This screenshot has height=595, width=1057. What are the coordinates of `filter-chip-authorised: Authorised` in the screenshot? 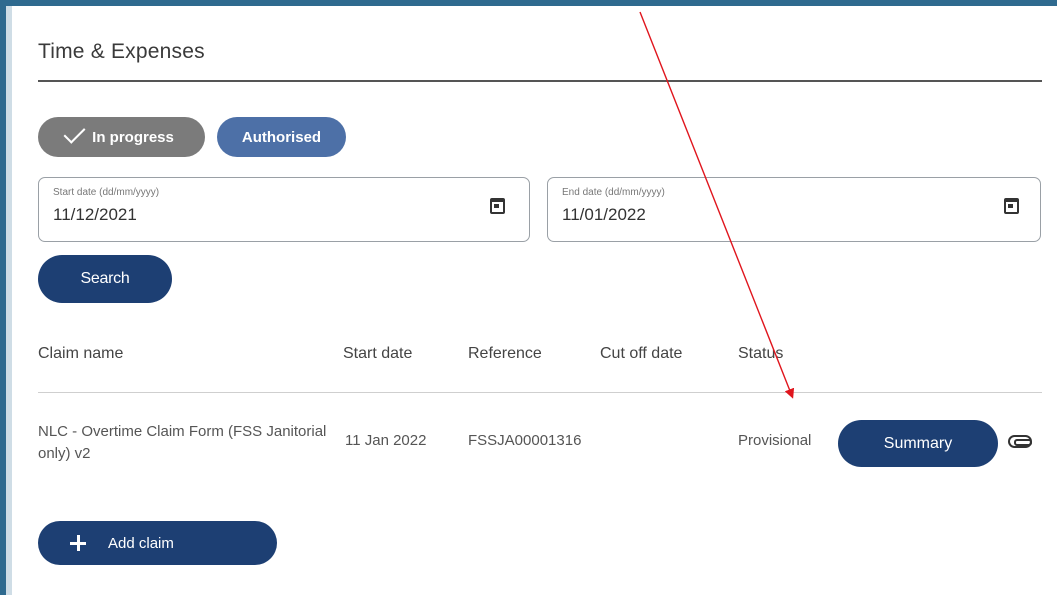 It's located at (281, 137).